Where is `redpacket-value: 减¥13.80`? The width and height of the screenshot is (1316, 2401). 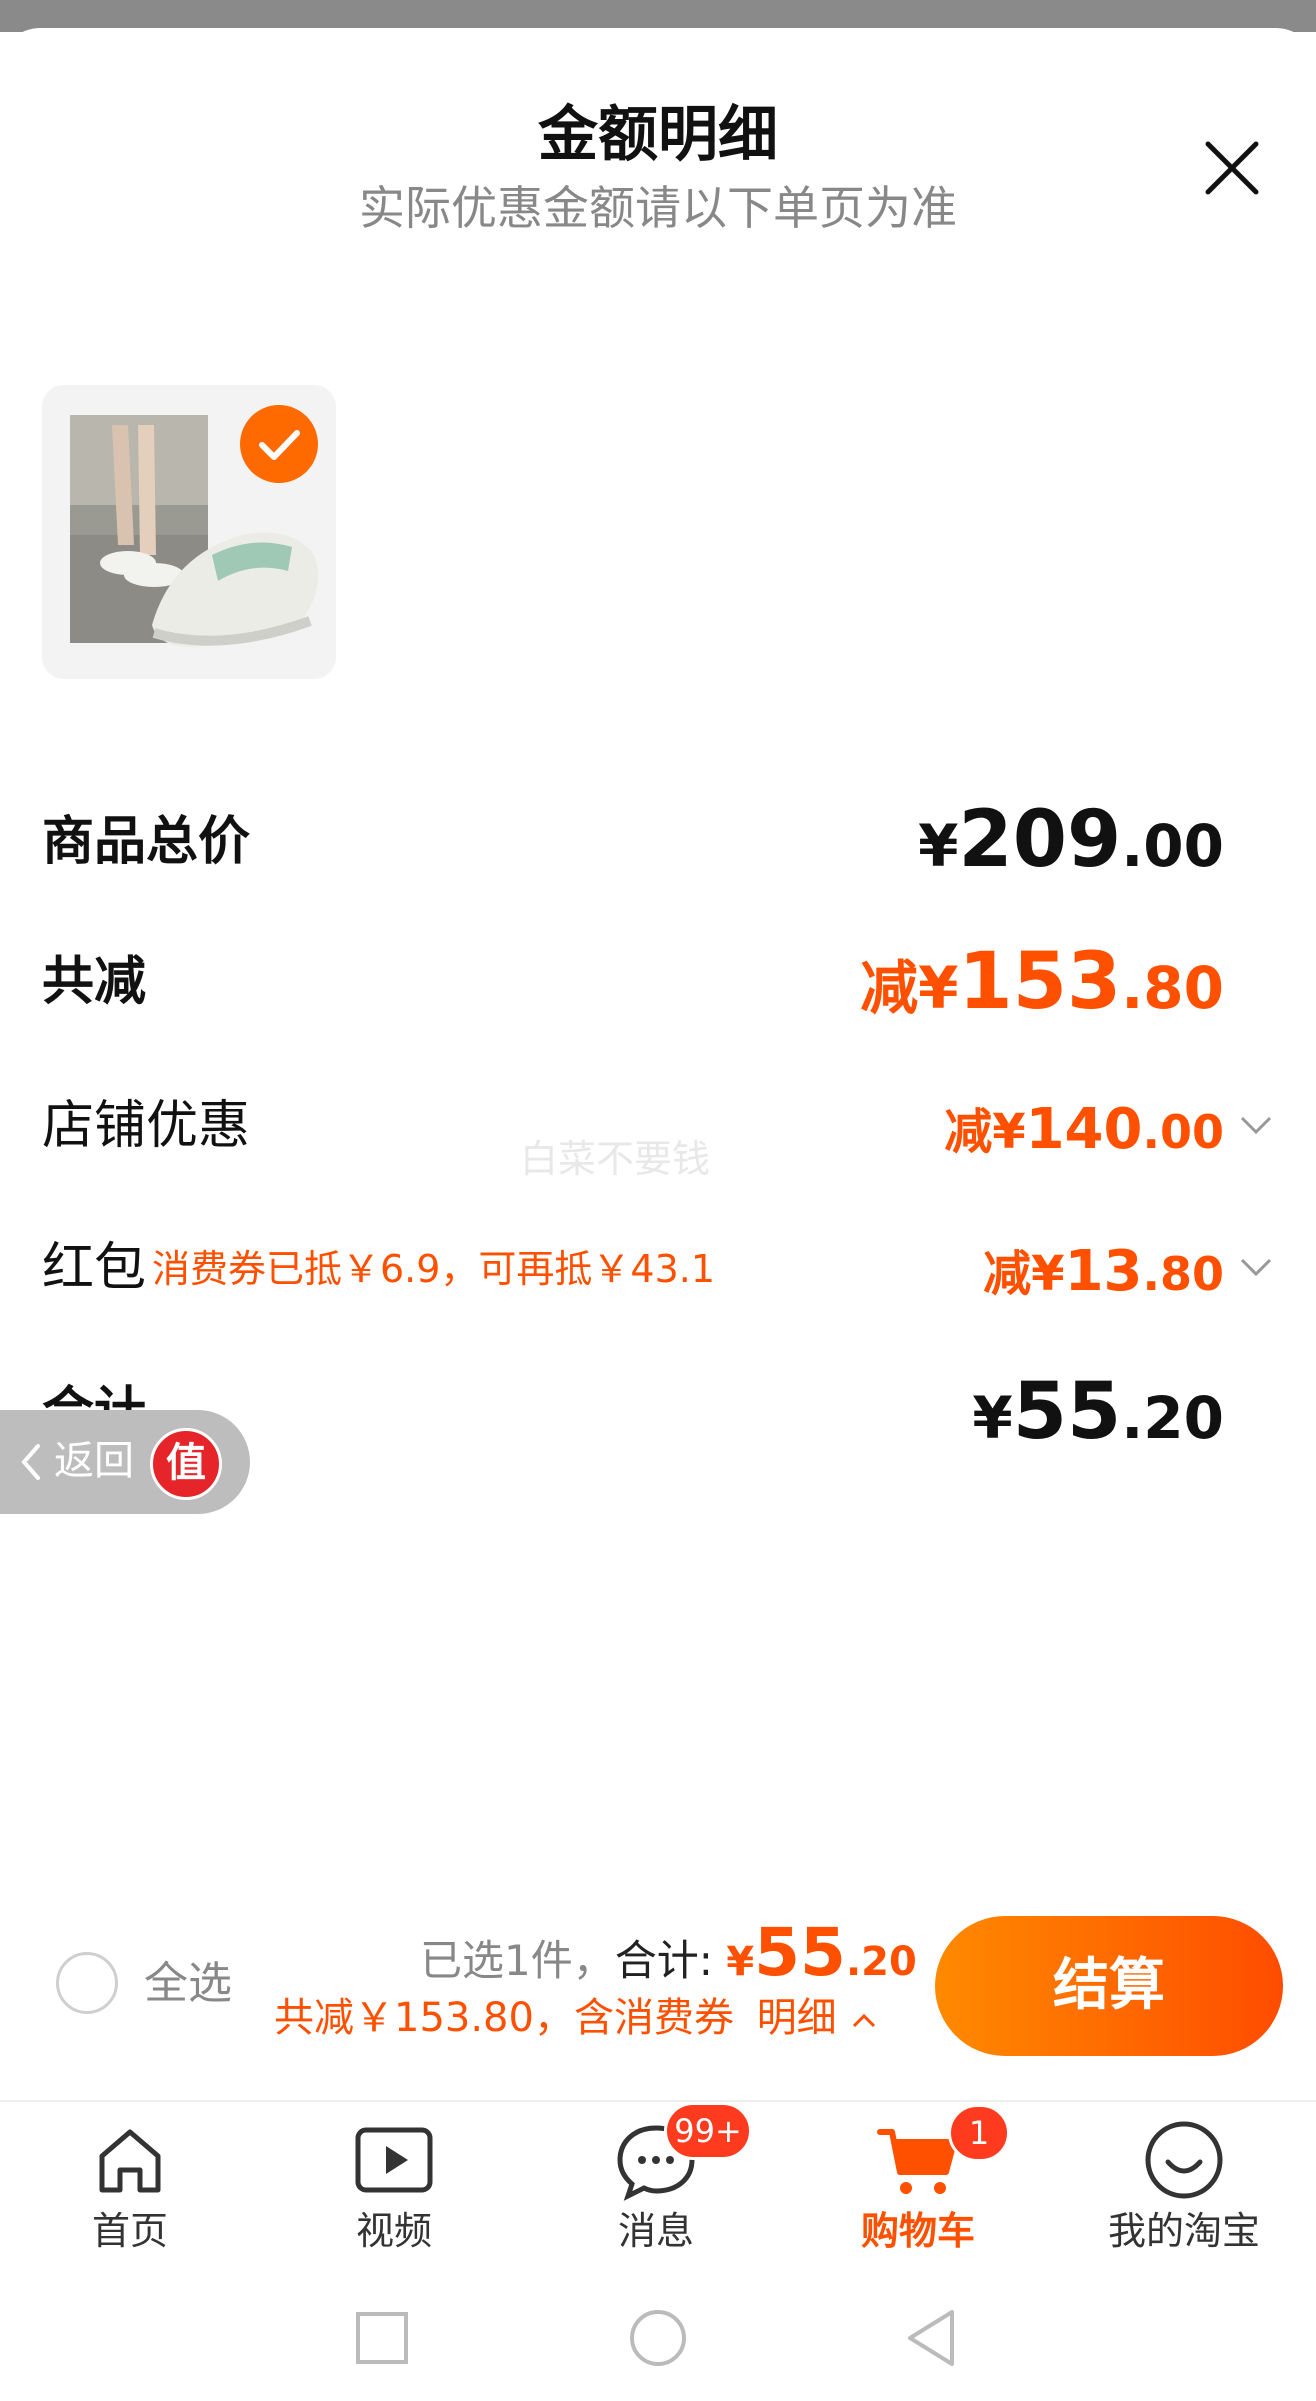 redpacket-value: 减¥13.80 is located at coordinates (1103, 1278).